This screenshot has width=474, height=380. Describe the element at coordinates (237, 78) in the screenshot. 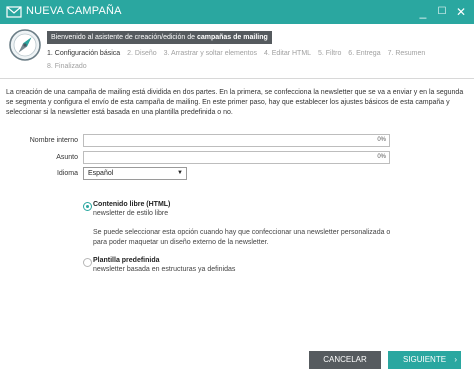

I see `header-divider` at that location.